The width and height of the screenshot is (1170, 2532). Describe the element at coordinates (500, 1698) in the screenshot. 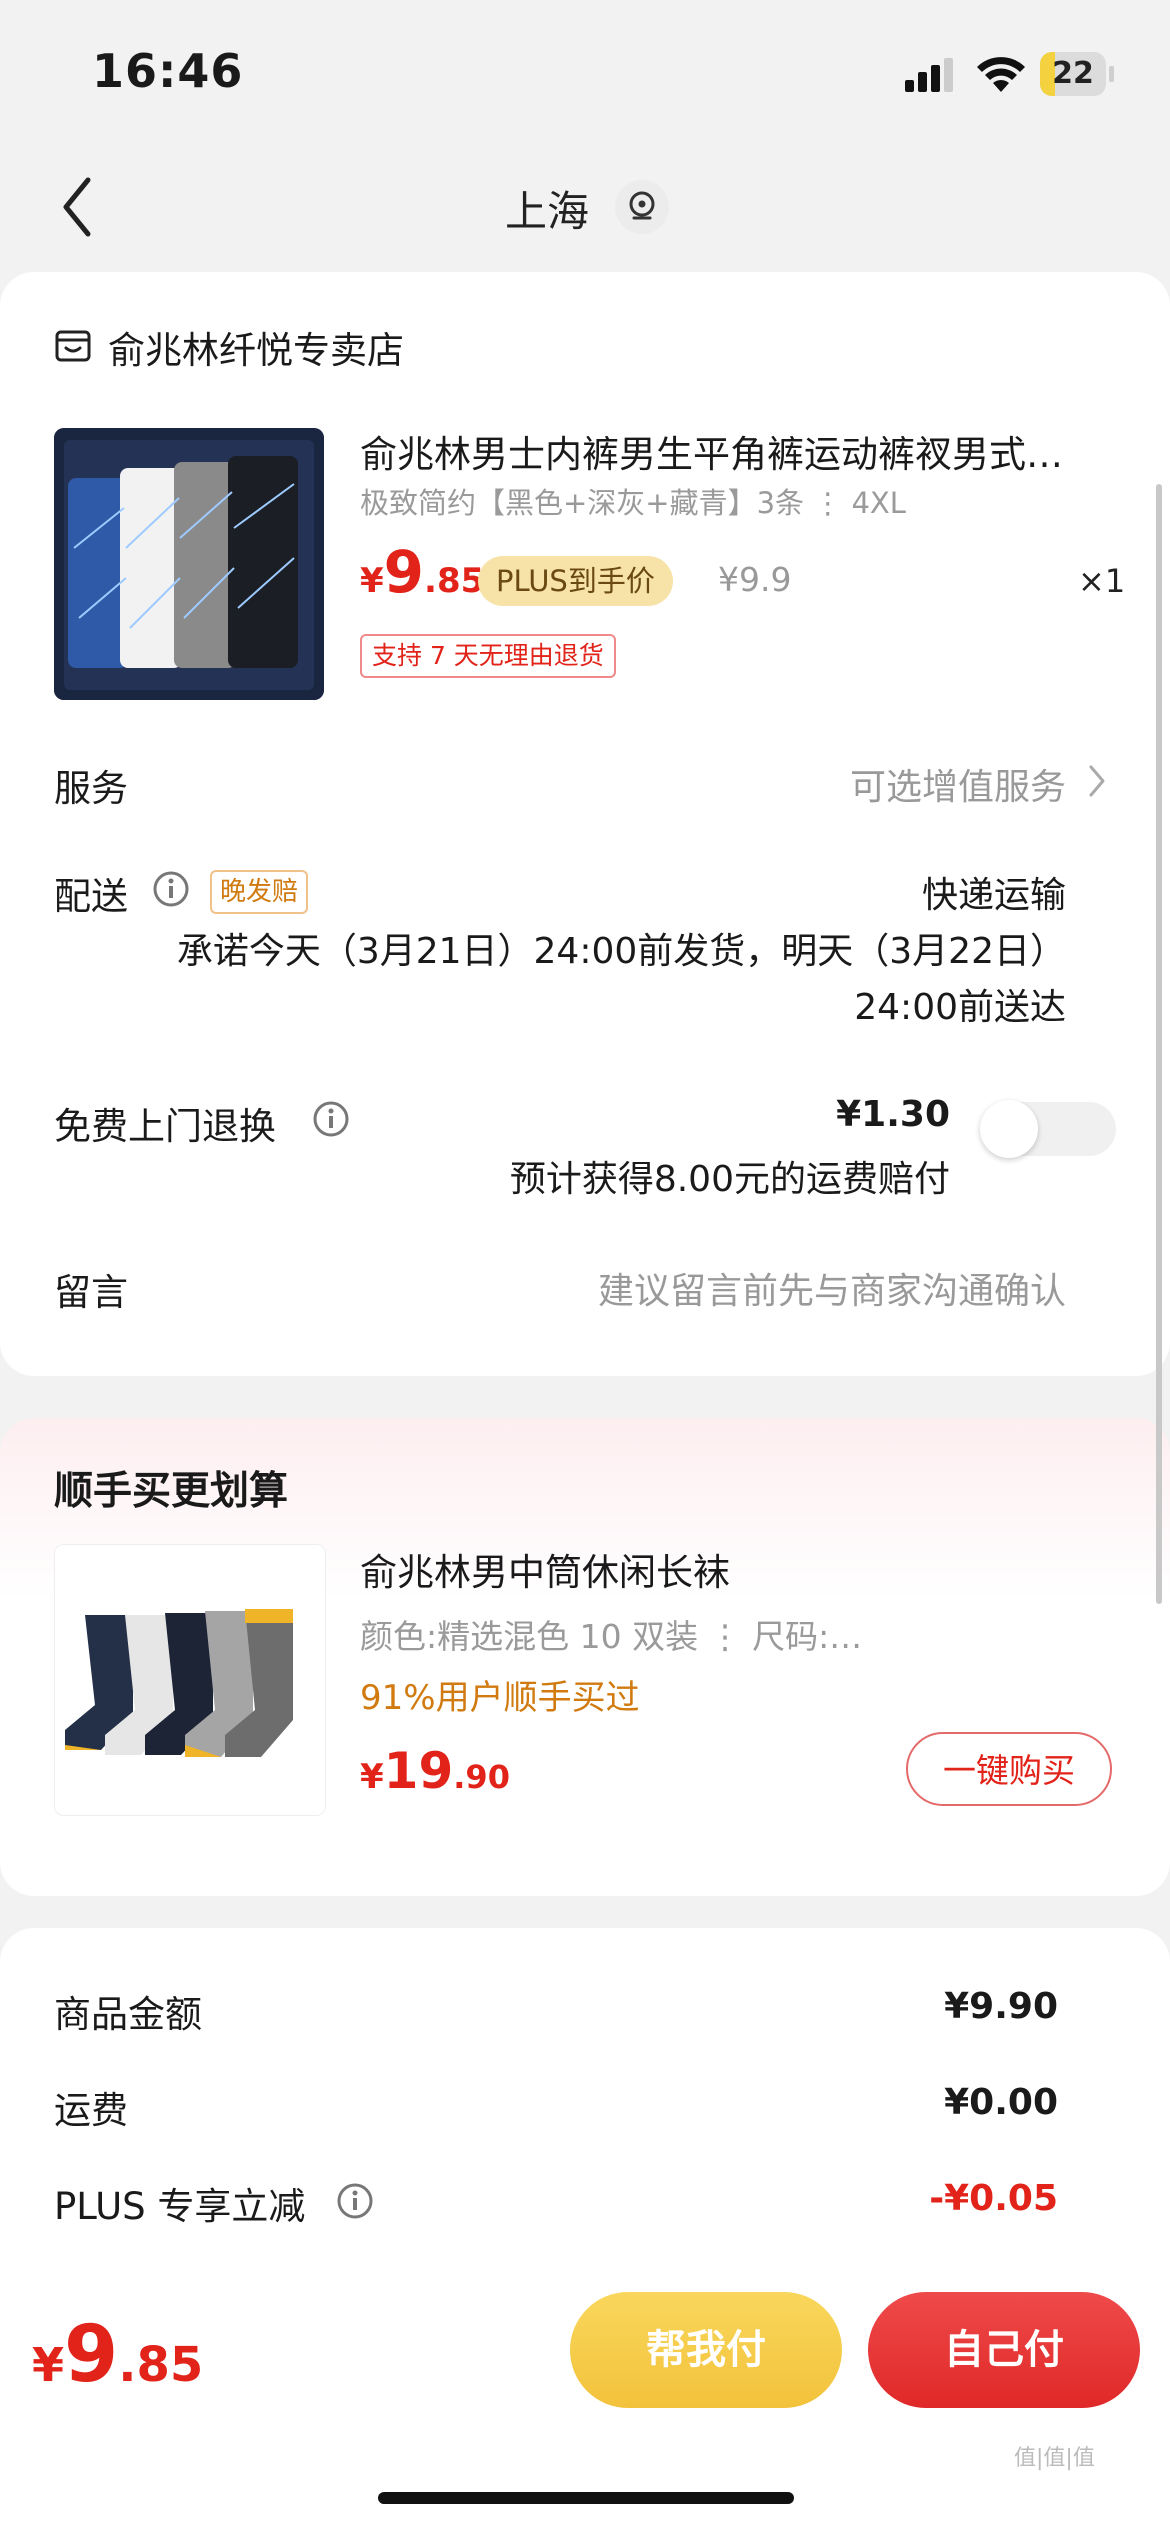

I see `addon-buyers-stat: 91%用户顺手买过` at that location.